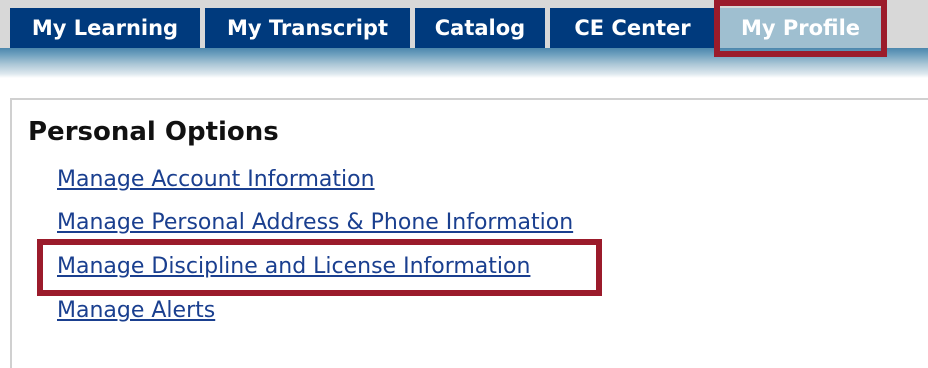 This screenshot has width=928, height=368. I want to click on discipline-link-highlight-box, so click(319, 267).